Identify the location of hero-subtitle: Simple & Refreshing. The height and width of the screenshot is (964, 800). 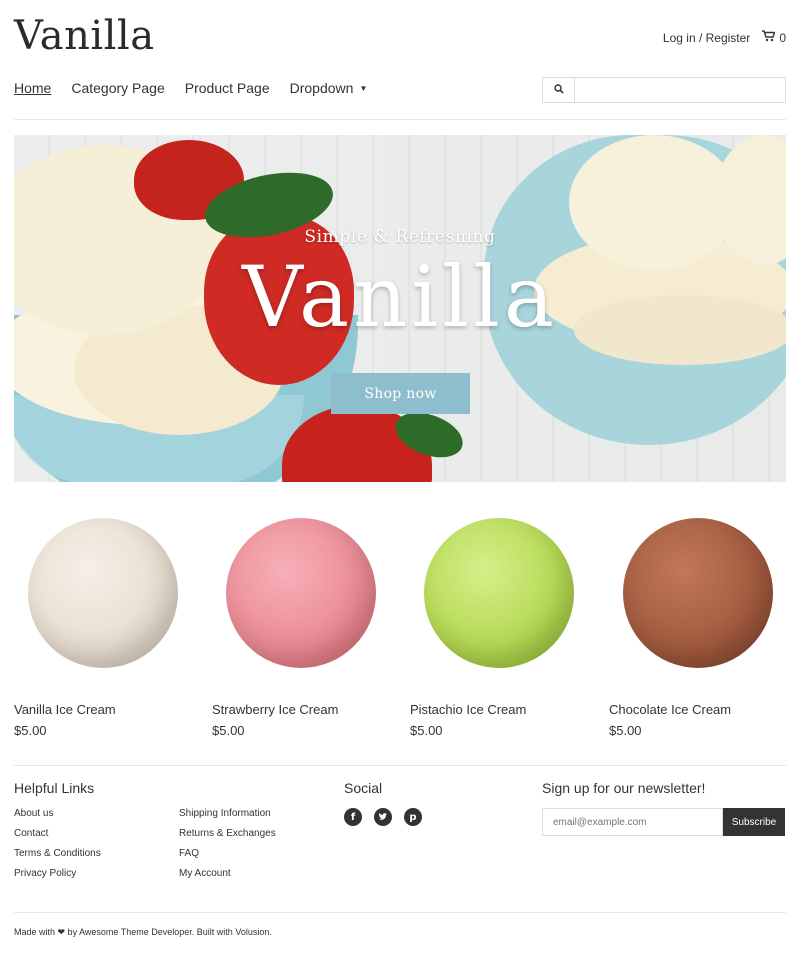
(400, 237).